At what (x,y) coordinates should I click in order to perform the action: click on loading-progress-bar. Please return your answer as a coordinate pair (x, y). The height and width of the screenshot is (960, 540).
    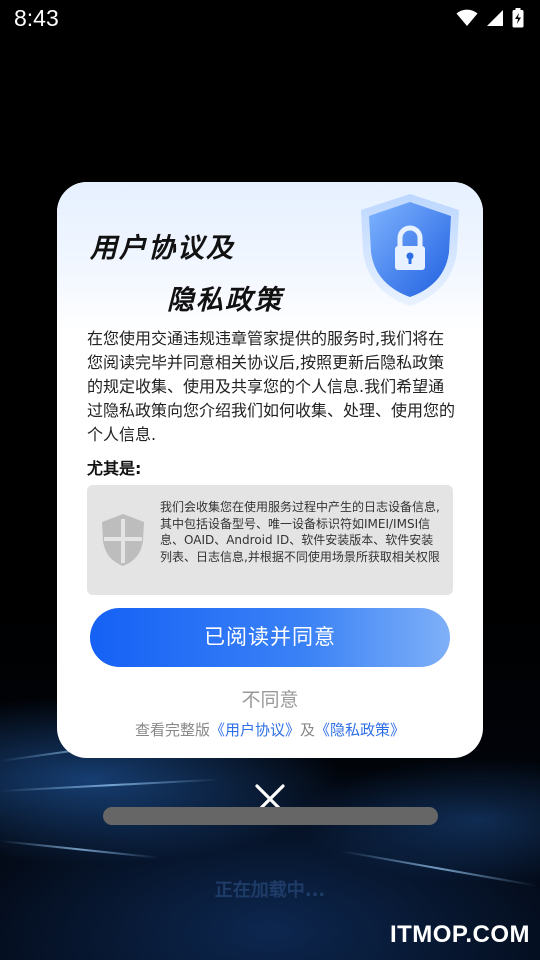
    Looking at the image, I should click on (270, 816).